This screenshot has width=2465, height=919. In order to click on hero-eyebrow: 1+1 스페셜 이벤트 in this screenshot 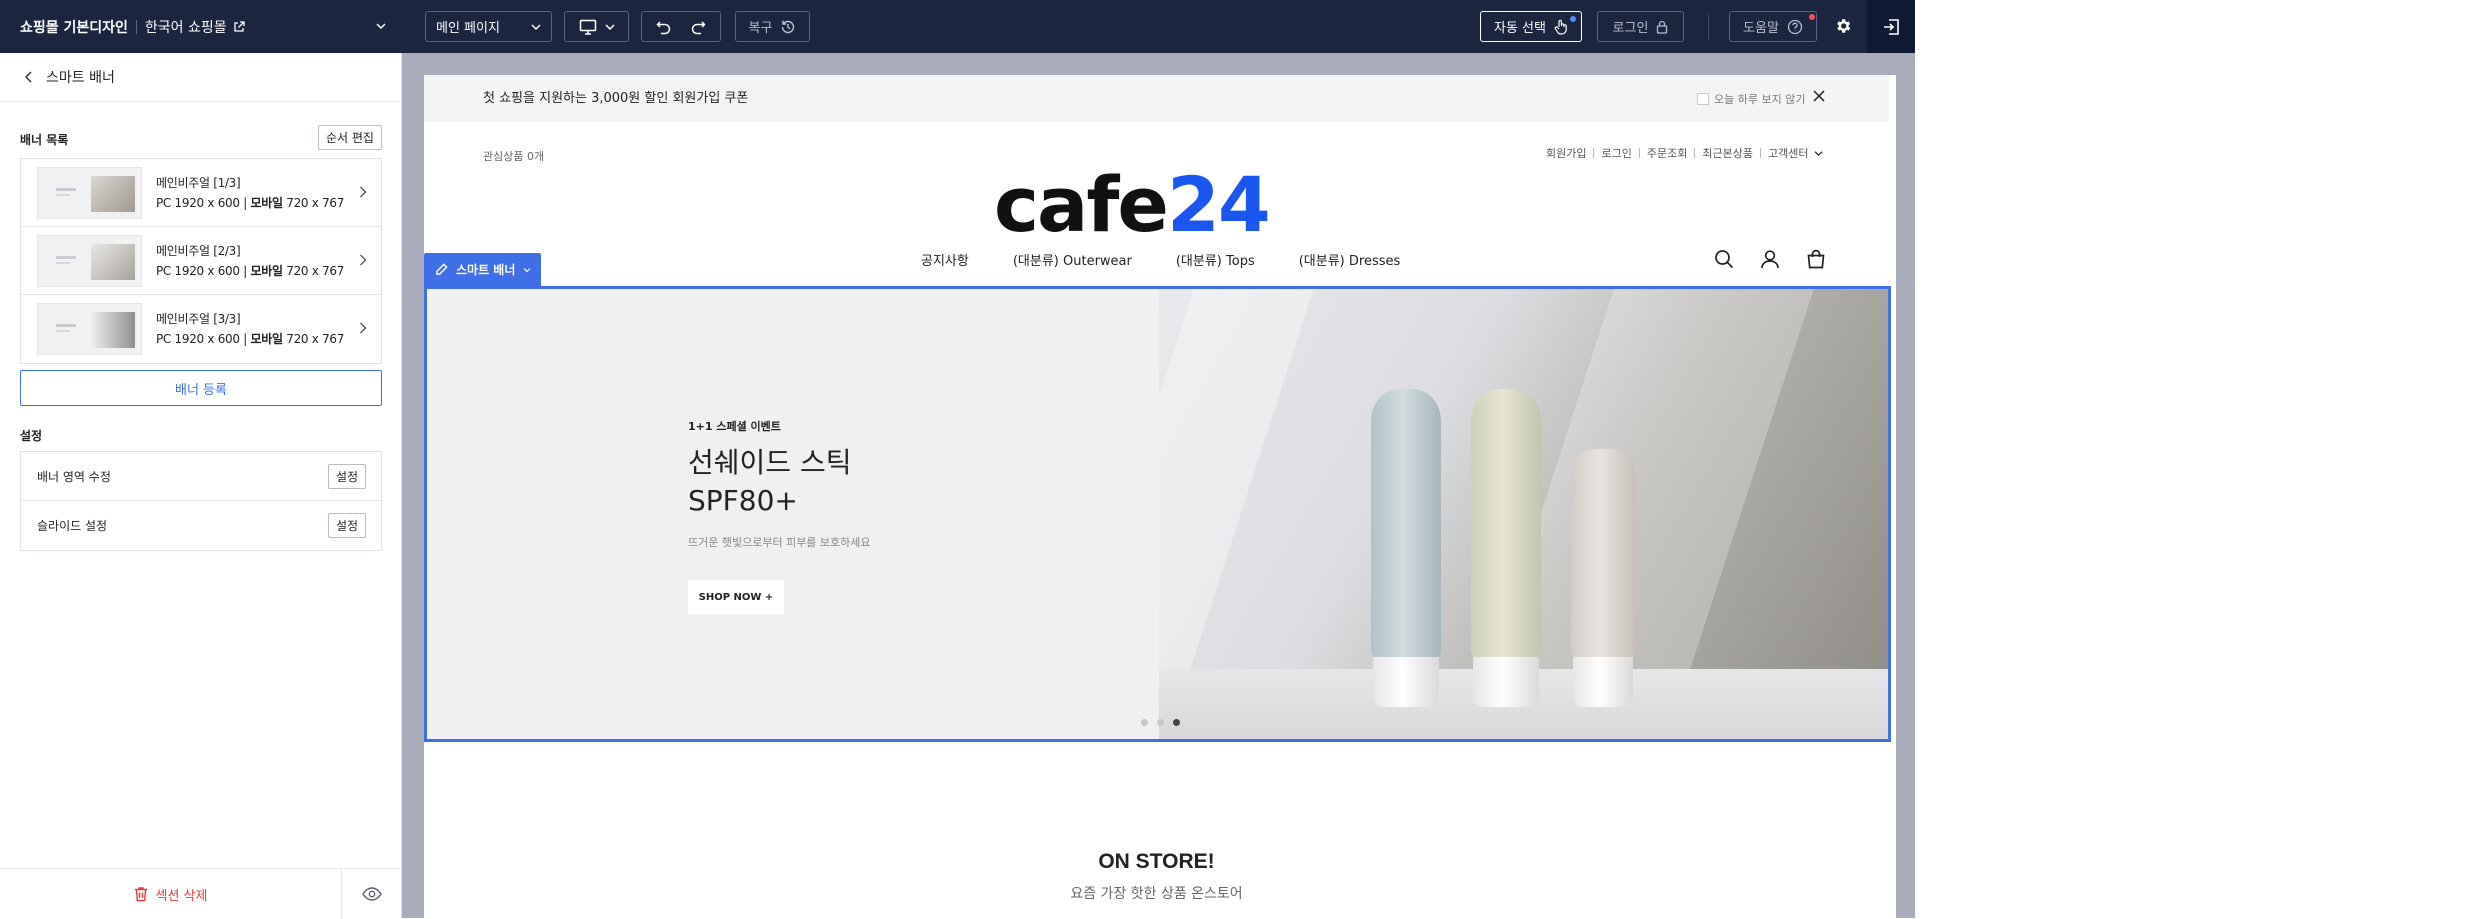, I will do `click(734, 426)`.